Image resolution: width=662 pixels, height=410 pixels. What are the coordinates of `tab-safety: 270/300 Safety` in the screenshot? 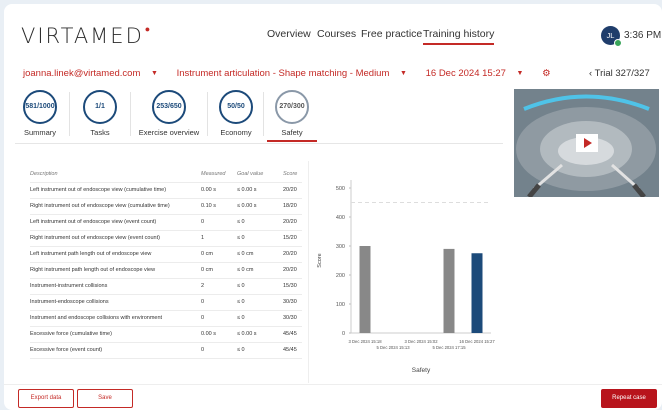 It's located at (292, 114).